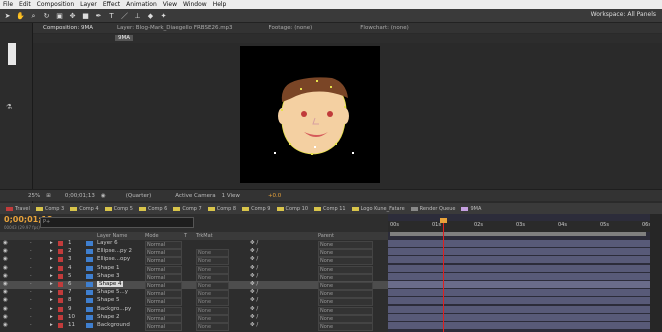 This screenshot has height=332, width=662. I want to click on layer-name: Background, so click(113, 325).